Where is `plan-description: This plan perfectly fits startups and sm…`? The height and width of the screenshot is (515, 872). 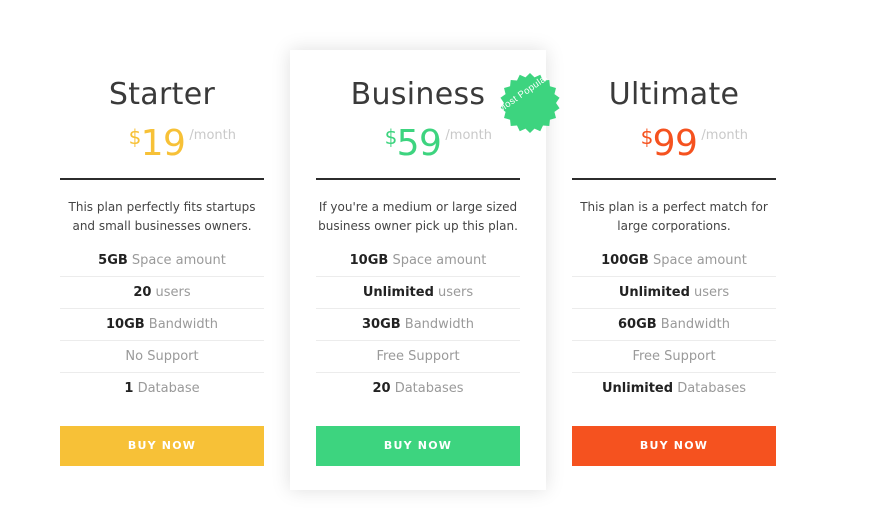
plan-description: This plan perfectly fits startups and sm… is located at coordinates (162, 216).